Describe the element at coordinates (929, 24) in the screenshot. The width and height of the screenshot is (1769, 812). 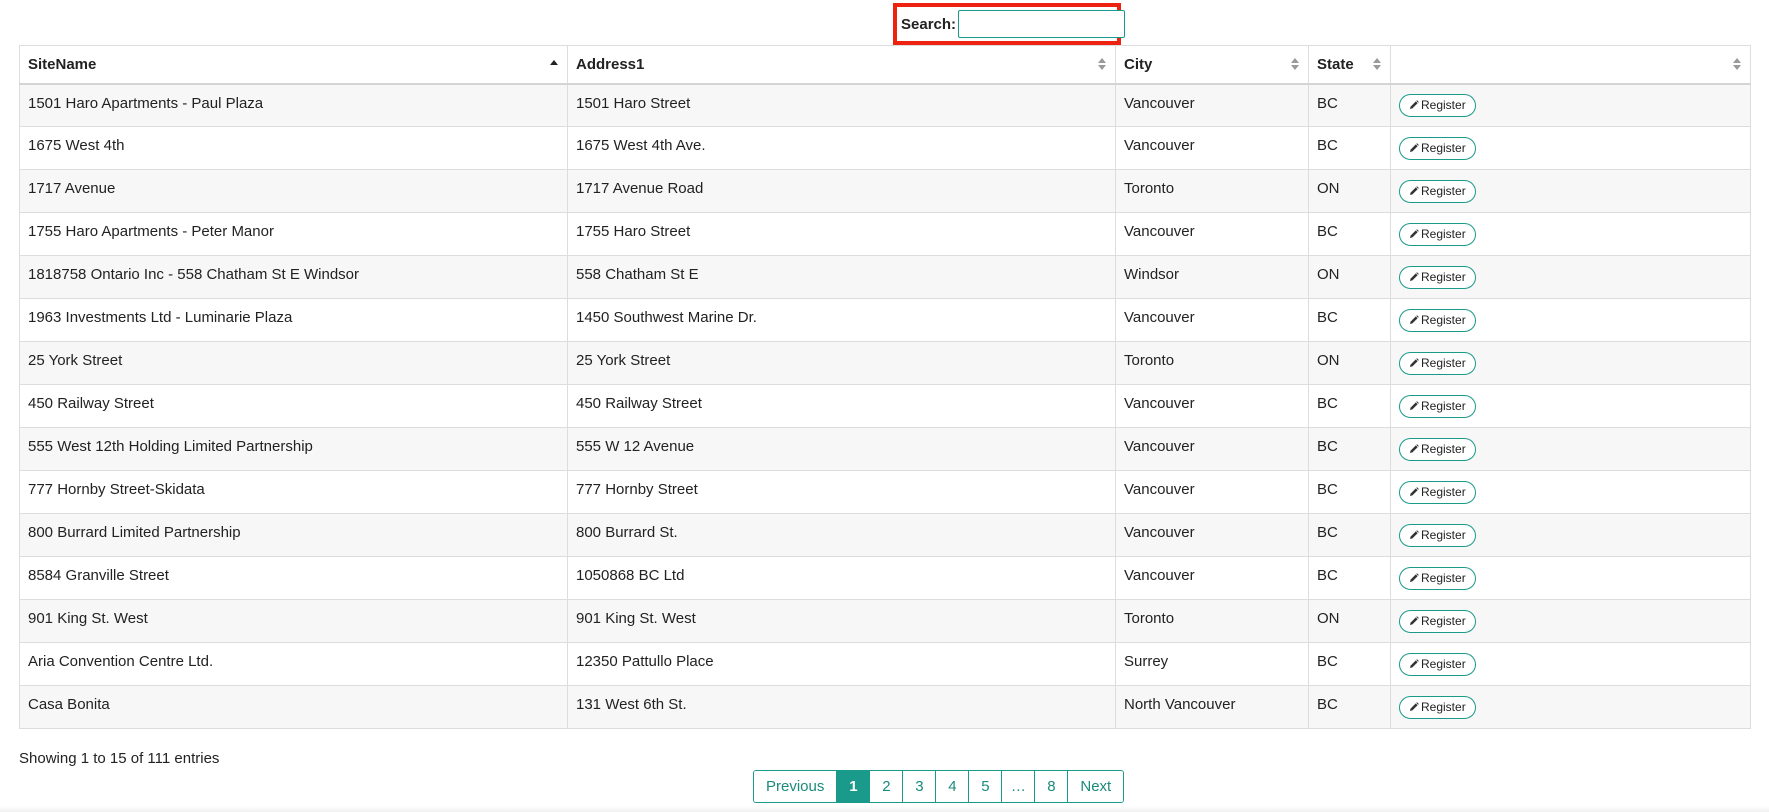
I see `search-label: Search:` at that location.